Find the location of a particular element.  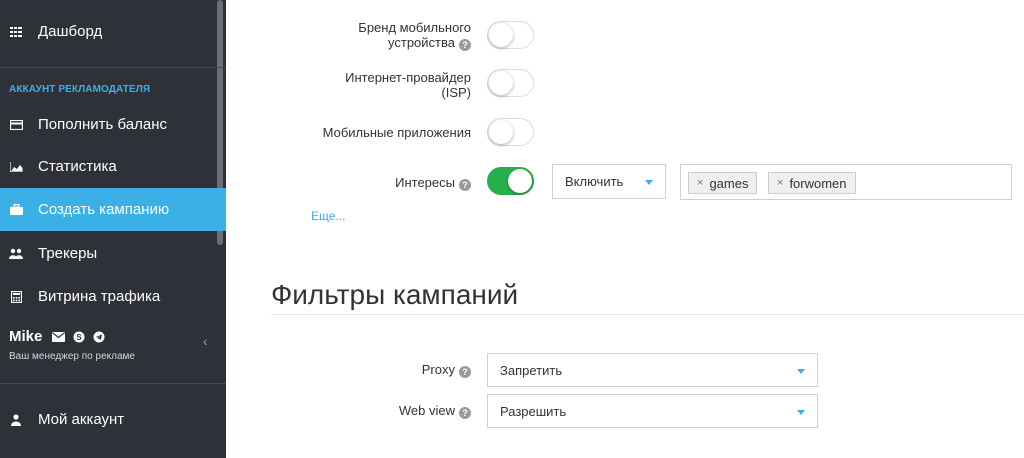

grid-icon is located at coordinates (16, 32).